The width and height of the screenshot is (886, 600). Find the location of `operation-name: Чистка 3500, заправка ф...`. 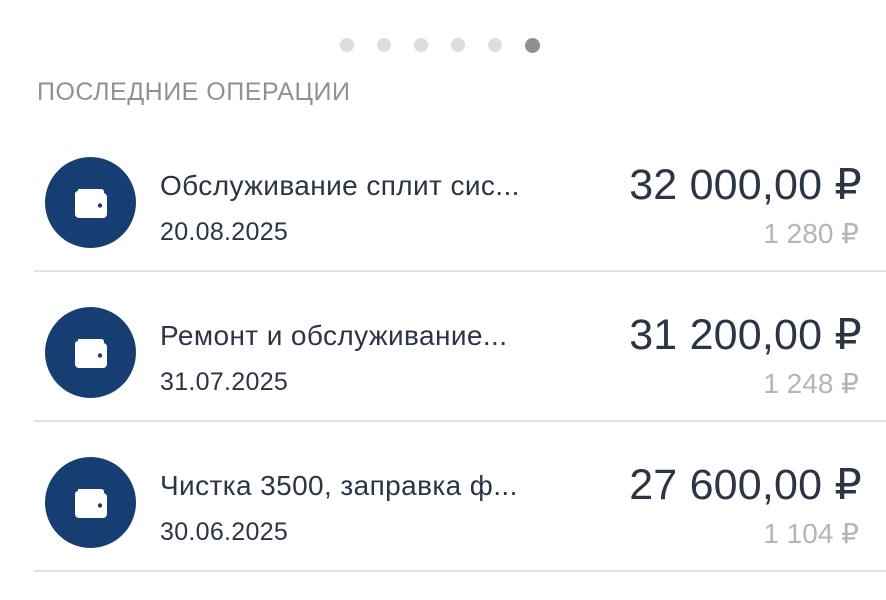

operation-name: Чистка 3500, заправка ф... is located at coordinates (339, 485).